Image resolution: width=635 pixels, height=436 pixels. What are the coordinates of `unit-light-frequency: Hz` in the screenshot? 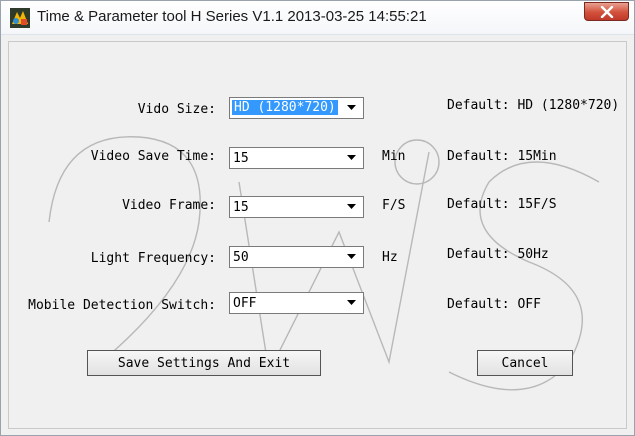 It's located at (390, 257).